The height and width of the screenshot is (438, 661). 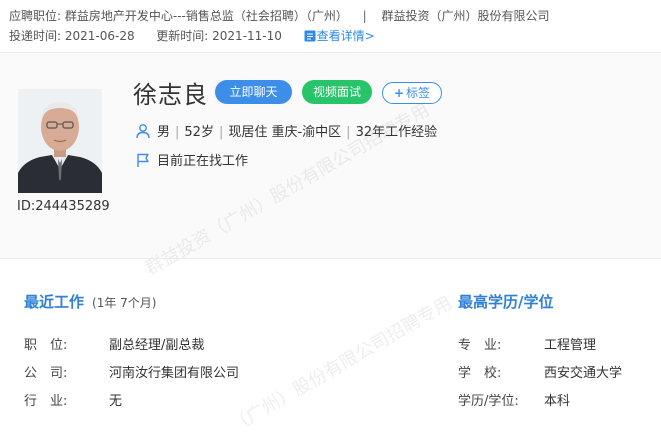 I want to click on flag-icon, so click(x=143, y=160).